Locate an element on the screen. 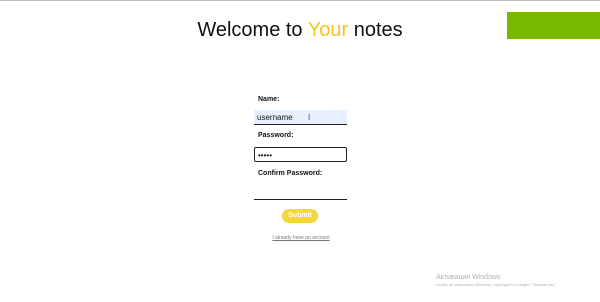  title-suffix: notes is located at coordinates (375, 30).